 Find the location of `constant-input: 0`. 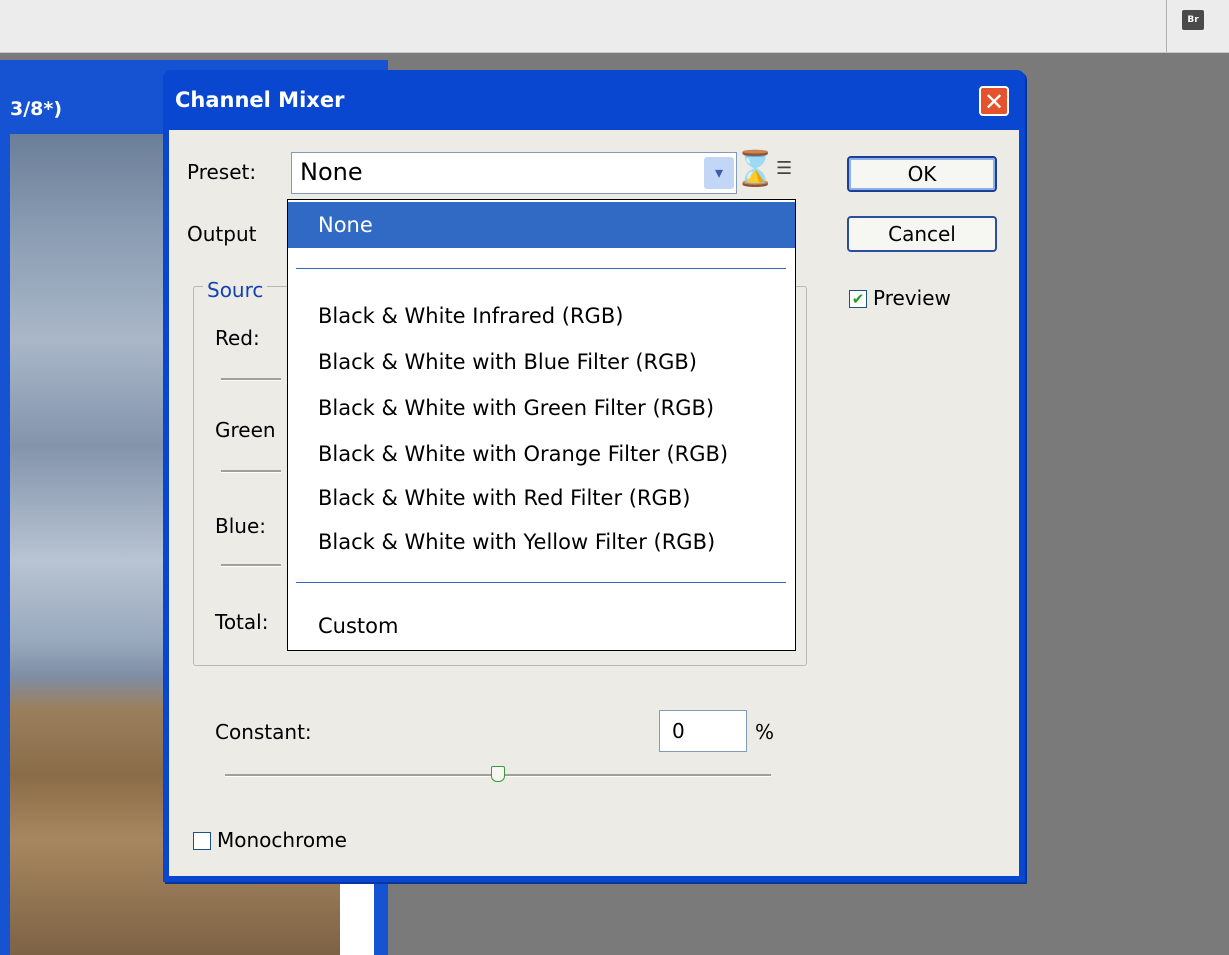

constant-input: 0 is located at coordinates (703, 731).